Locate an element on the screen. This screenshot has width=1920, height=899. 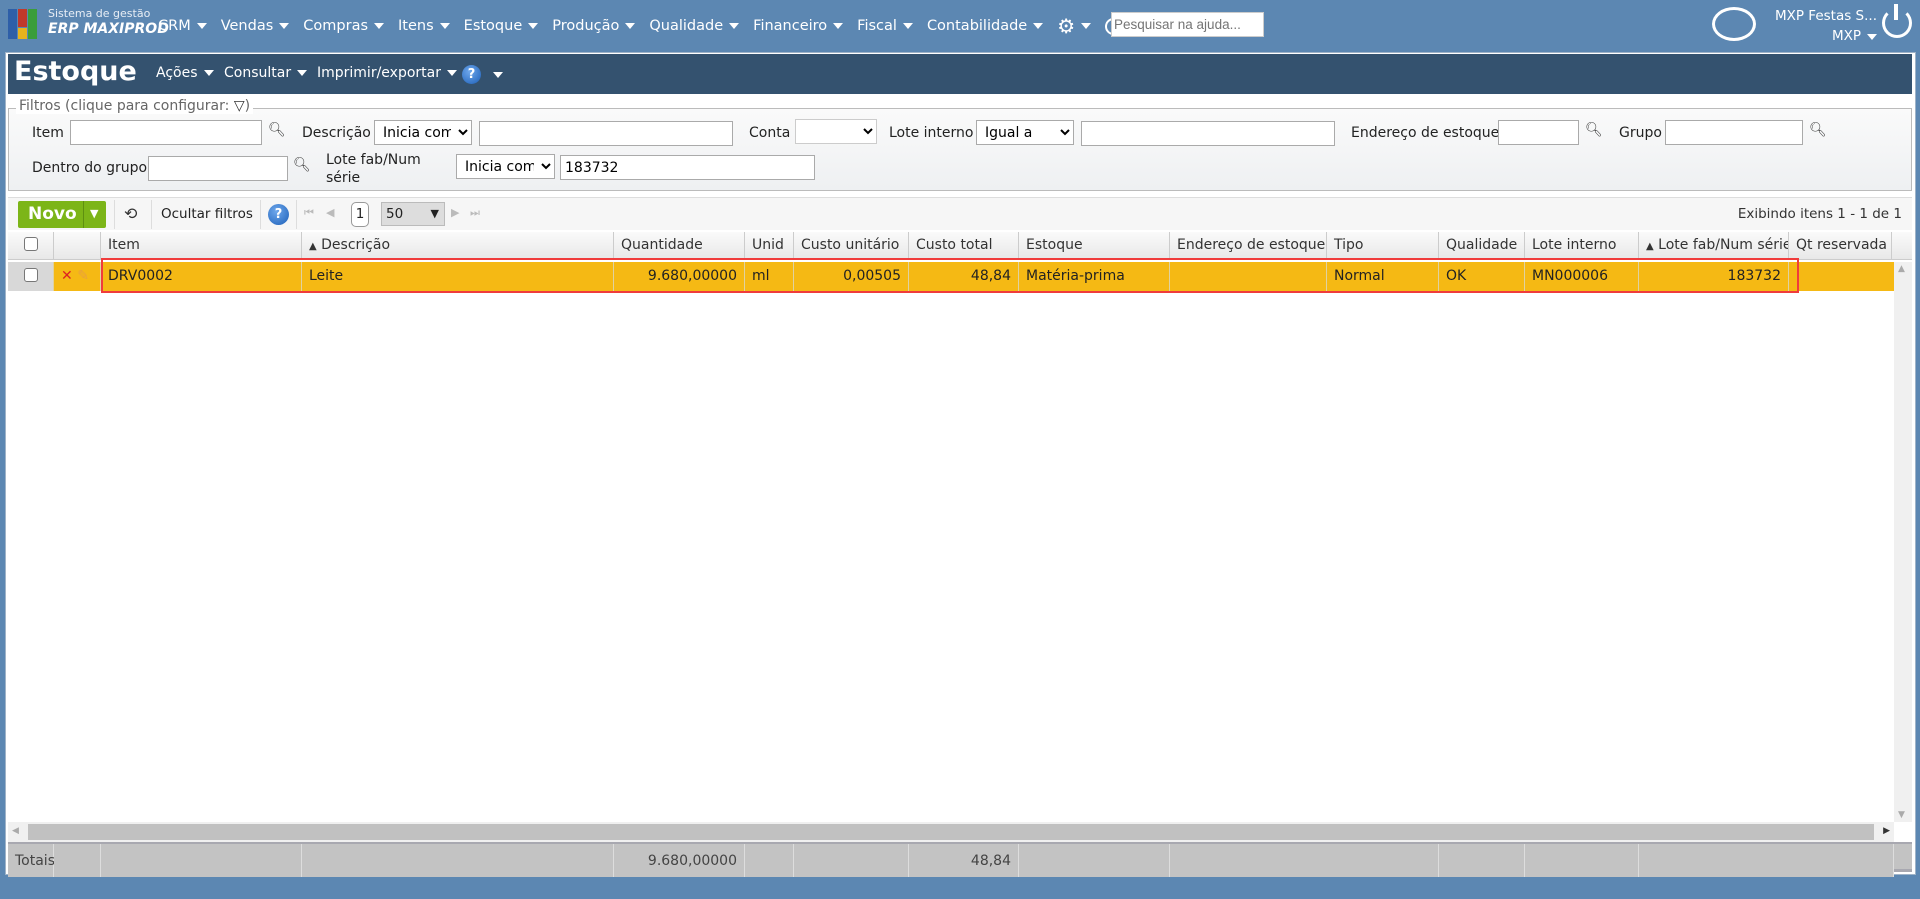
menu-producao: Produção is located at coordinates (594, 26).